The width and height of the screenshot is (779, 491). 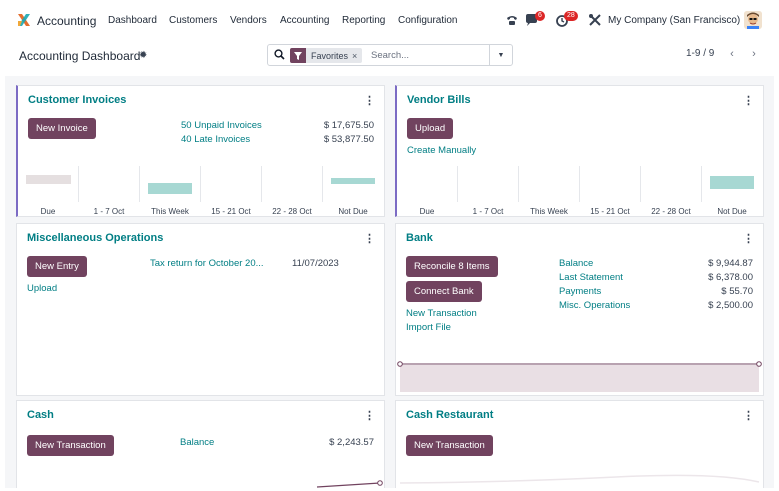 I want to click on search-bar: Favorites × ▼, so click(x=390, y=55).